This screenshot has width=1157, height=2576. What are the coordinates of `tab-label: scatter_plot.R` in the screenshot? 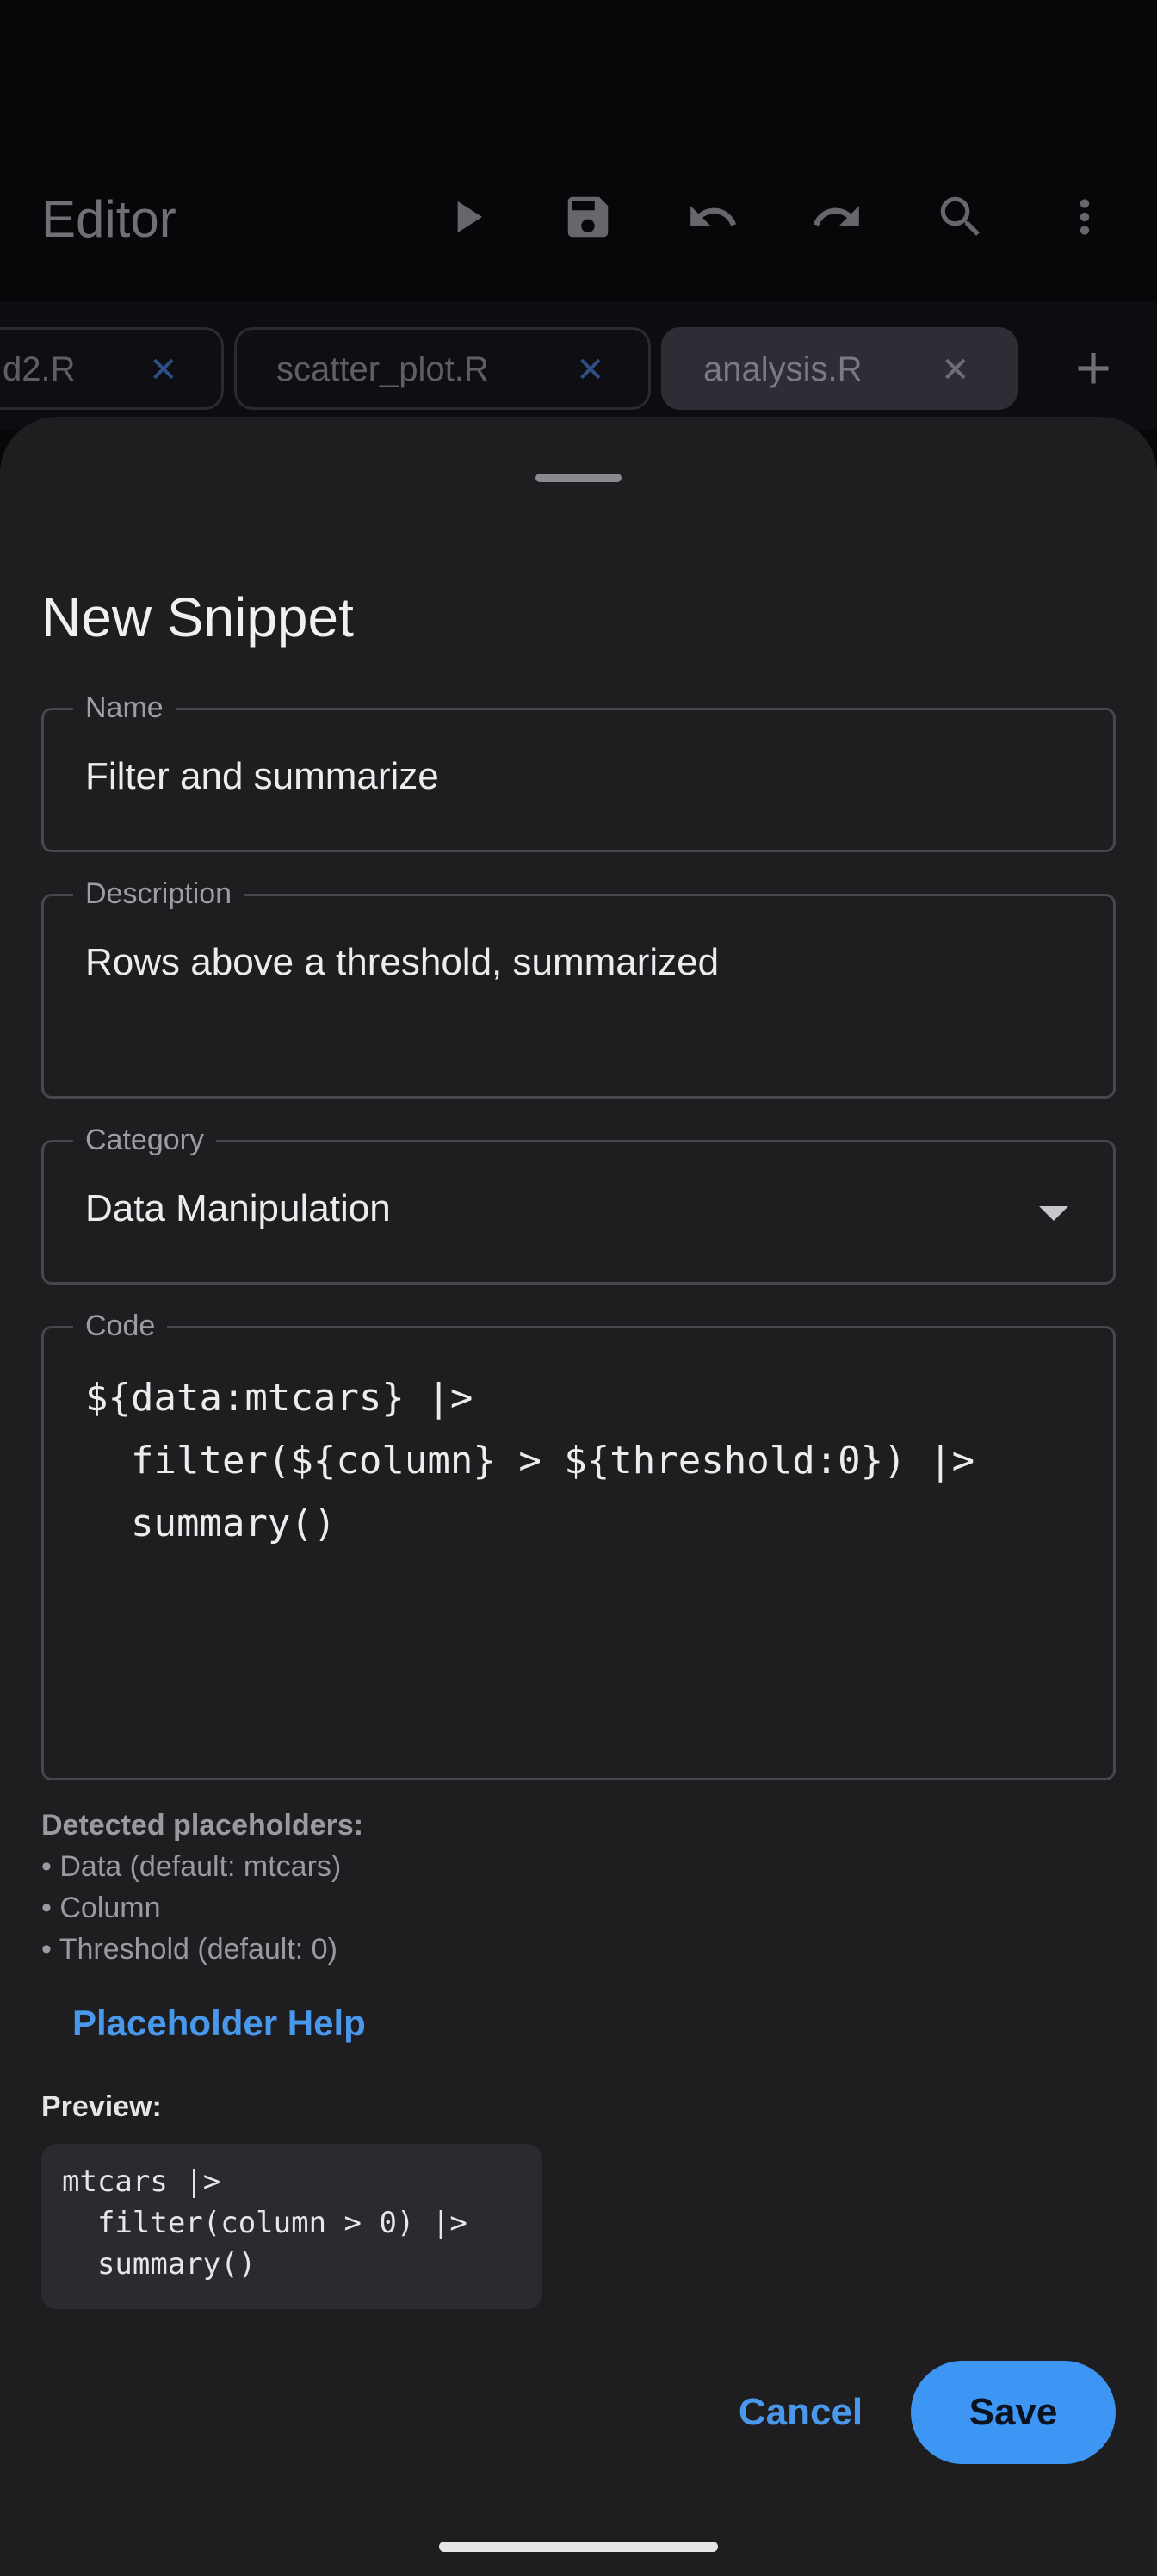 It's located at (383, 369).